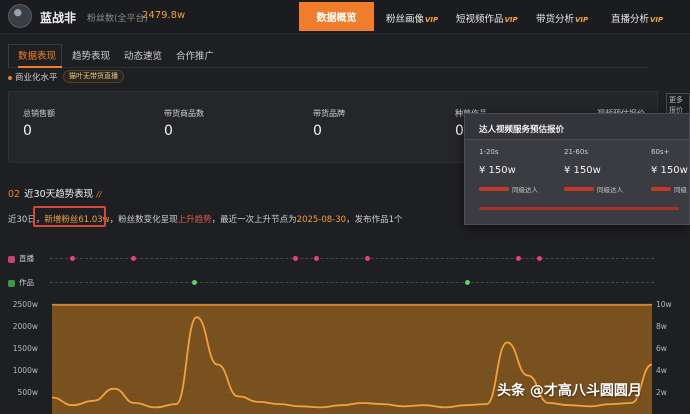  I want to click on peer-label: 同级, so click(680, 190).